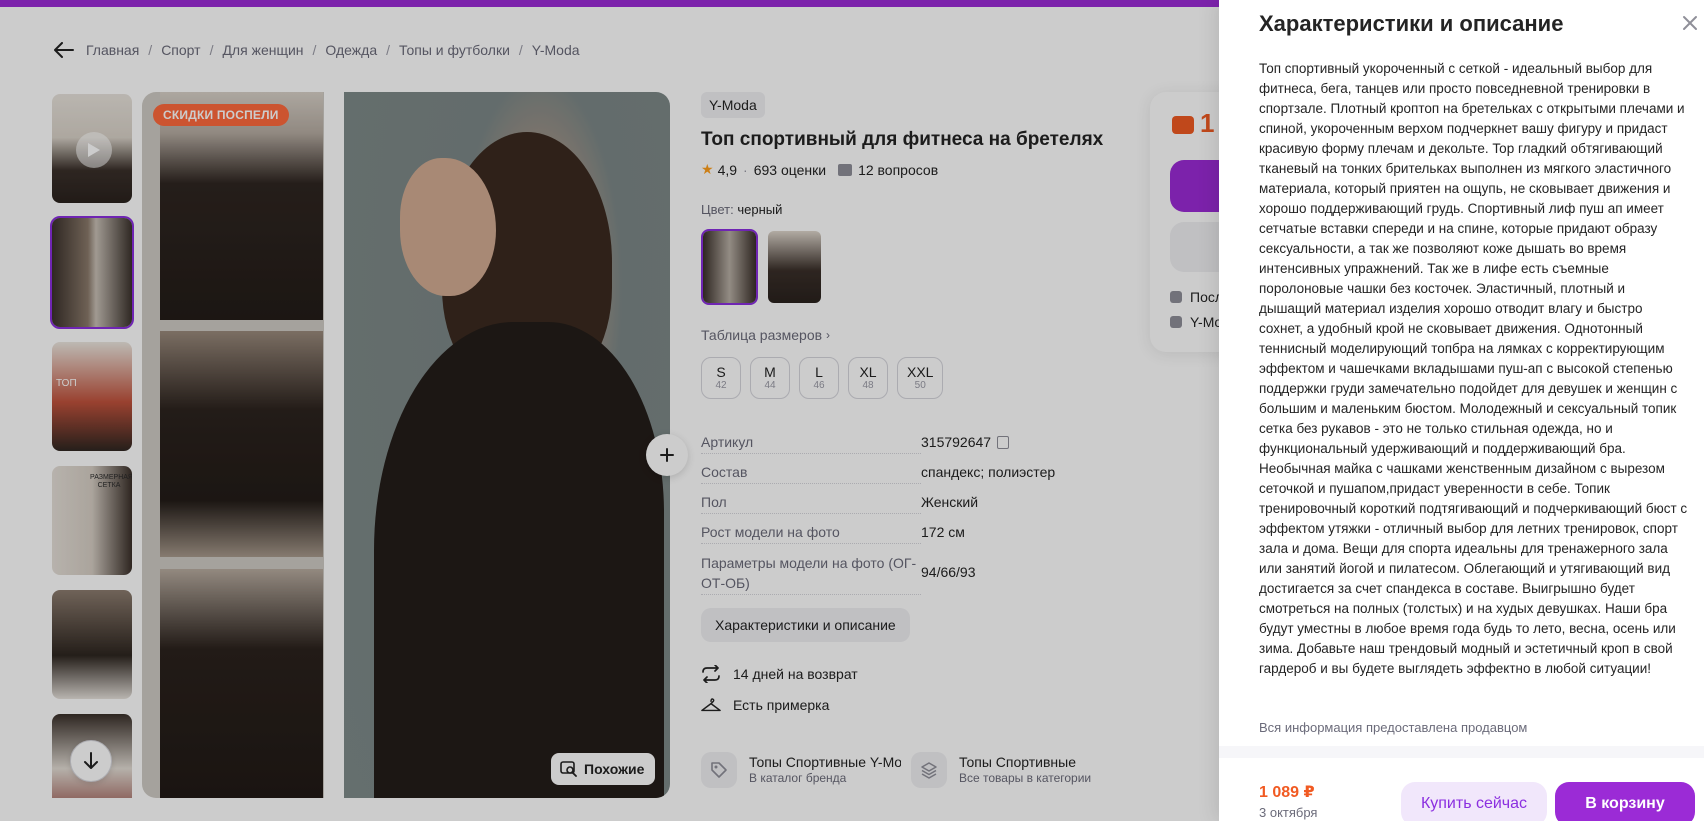 This screenshot has height=821, width=1704. What do you see at coordinates (965, 442) in the screenshot?
I see `spec-value: 315792647` at bounding box center [965, 442].